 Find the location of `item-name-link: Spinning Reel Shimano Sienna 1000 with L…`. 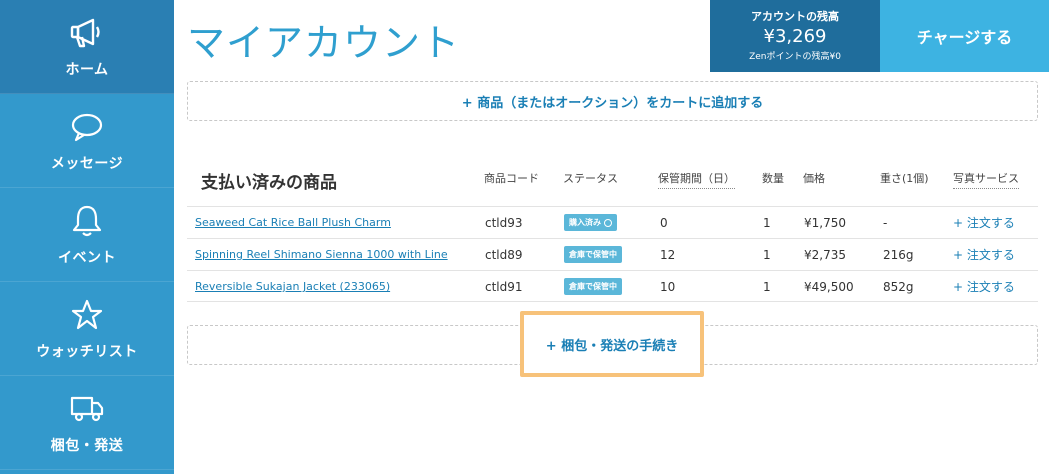

item-name-link: Spinning Reel Shimano Sienna 1000 with L… is located at coordinates (321, 254).